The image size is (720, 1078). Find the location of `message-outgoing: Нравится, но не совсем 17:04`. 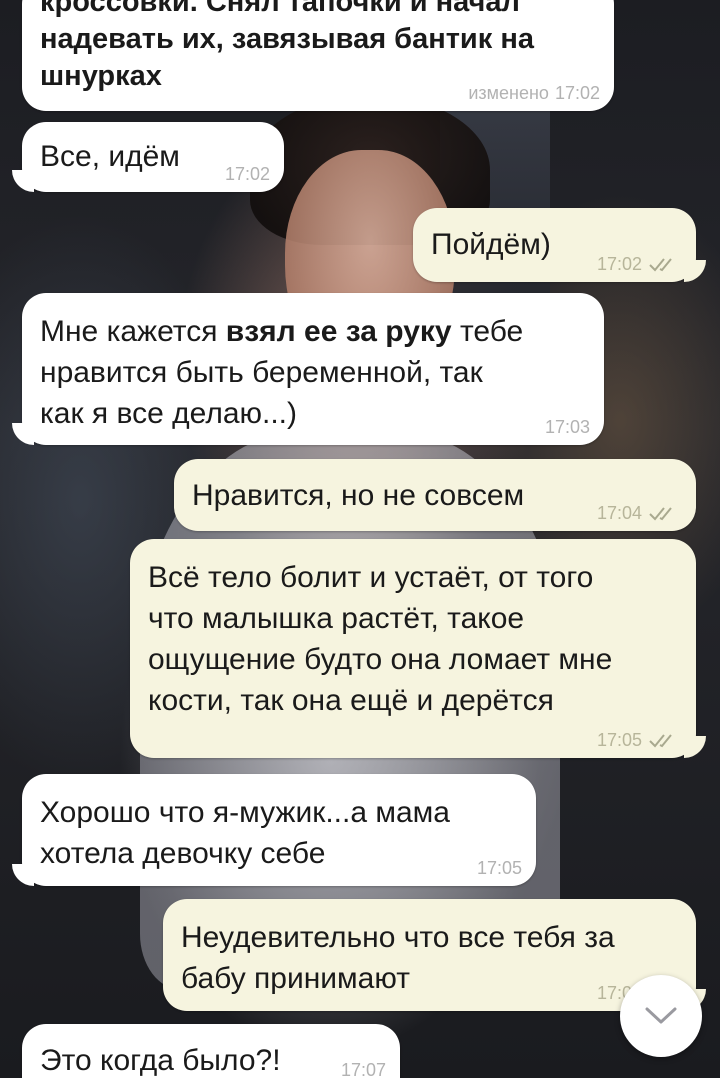

message-outgoing: Нравится, но не совсем 17:04 is located at coordinates (435, 495).